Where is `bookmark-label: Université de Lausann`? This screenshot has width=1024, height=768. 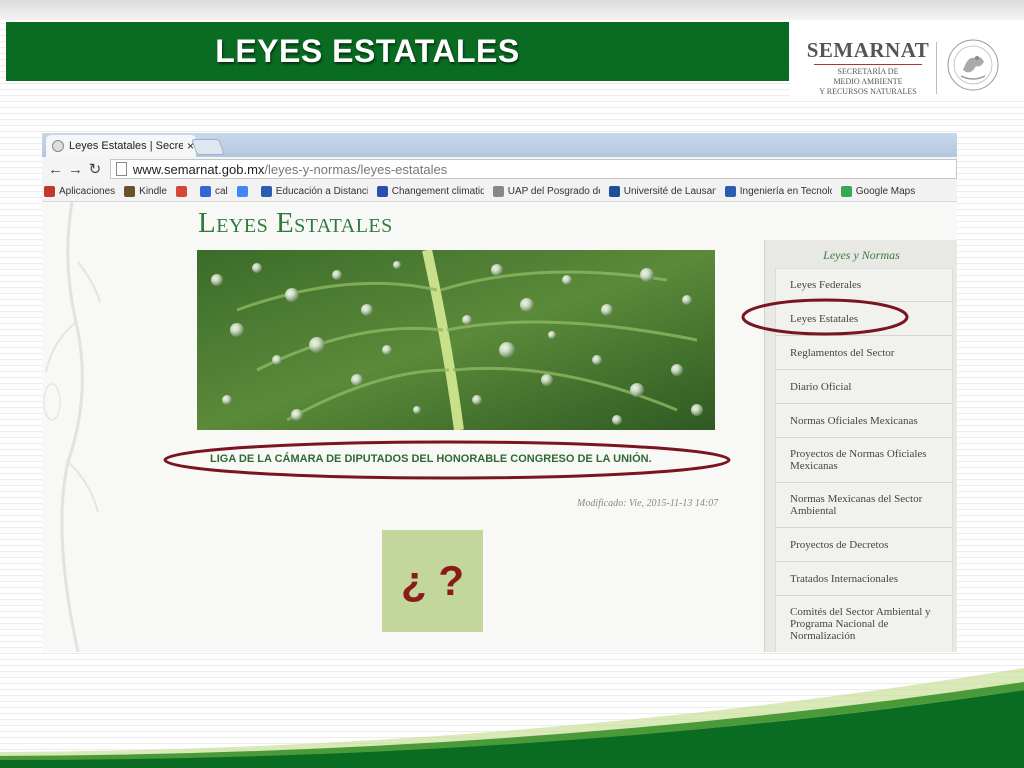
bookmark-label: Université de Lausann is located at coordinates (669, 191).